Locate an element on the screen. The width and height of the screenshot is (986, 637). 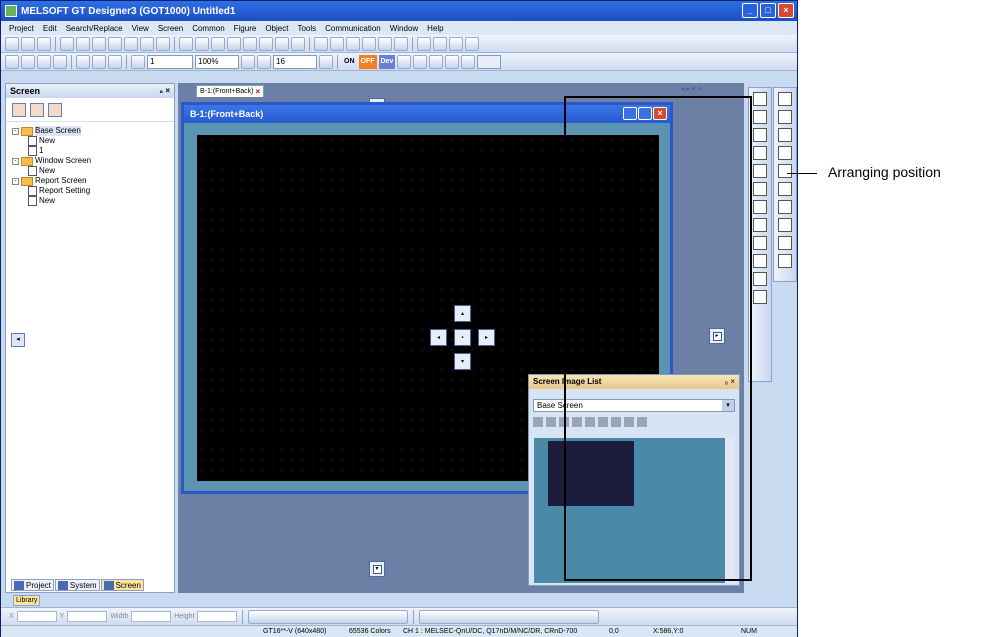
menu-object: Object is located at coordinates (276, 28).